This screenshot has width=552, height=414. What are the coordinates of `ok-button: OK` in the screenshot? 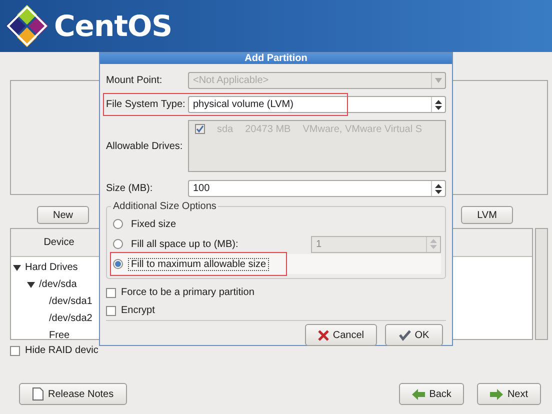 It's located at (414, 335).